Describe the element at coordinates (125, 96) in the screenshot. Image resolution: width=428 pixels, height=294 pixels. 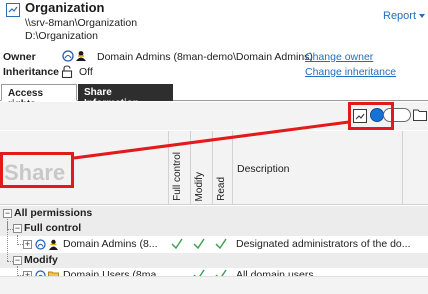
I see `tab-share-information: Share Information` at that location.